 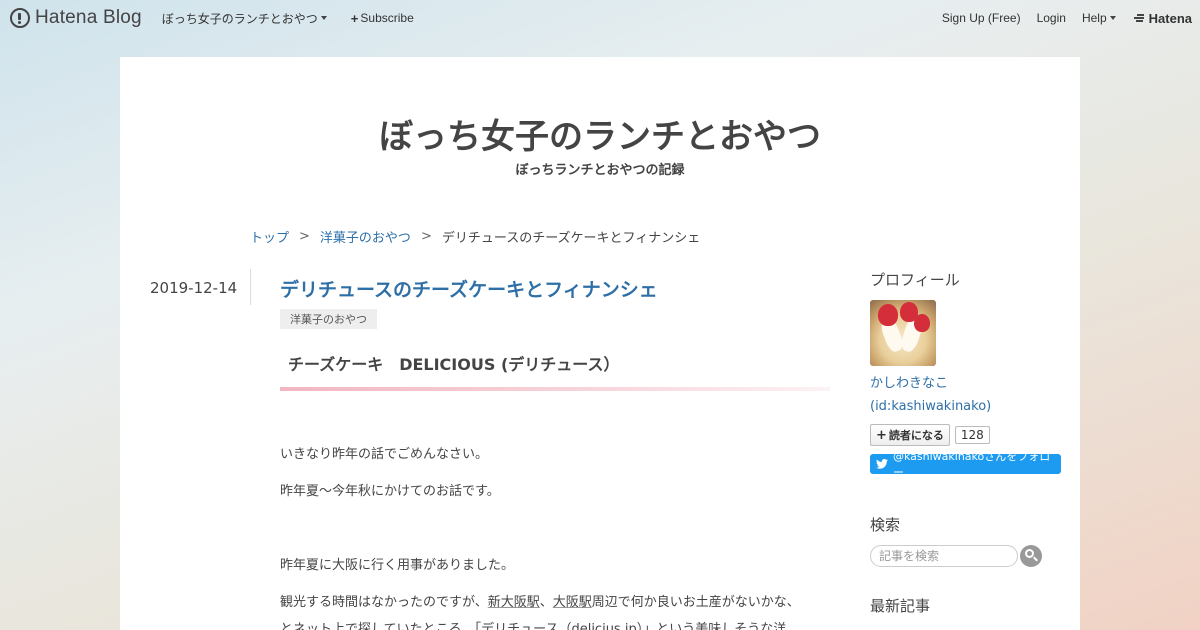 What do you see at coordinates (397, 565) in the screenshot?
I see `paragraph: 昨年夏に大阪に行く用事がありました。` at bounding box center [397, 565].